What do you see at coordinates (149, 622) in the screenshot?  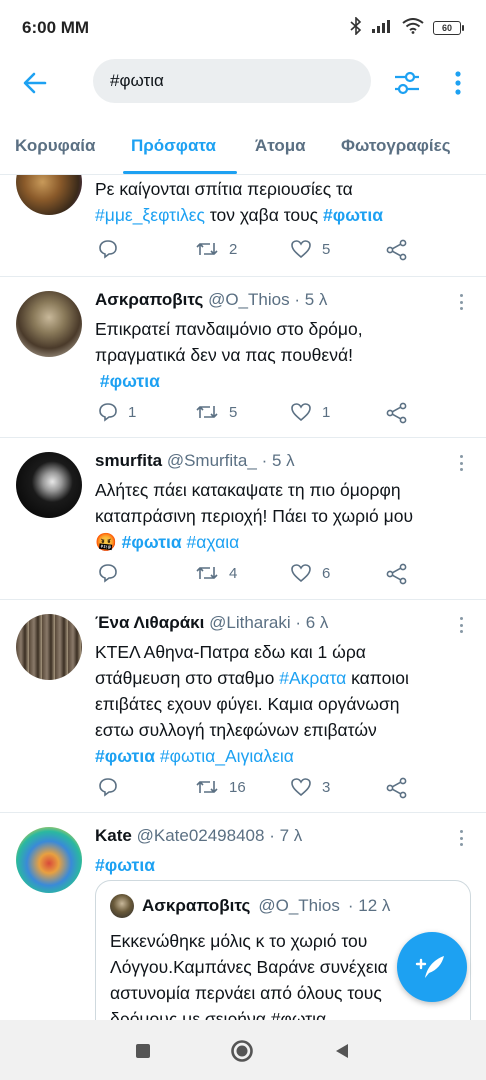 I see `author-name: Ένα Λιθαράκι` at bounding box center [149, 622].